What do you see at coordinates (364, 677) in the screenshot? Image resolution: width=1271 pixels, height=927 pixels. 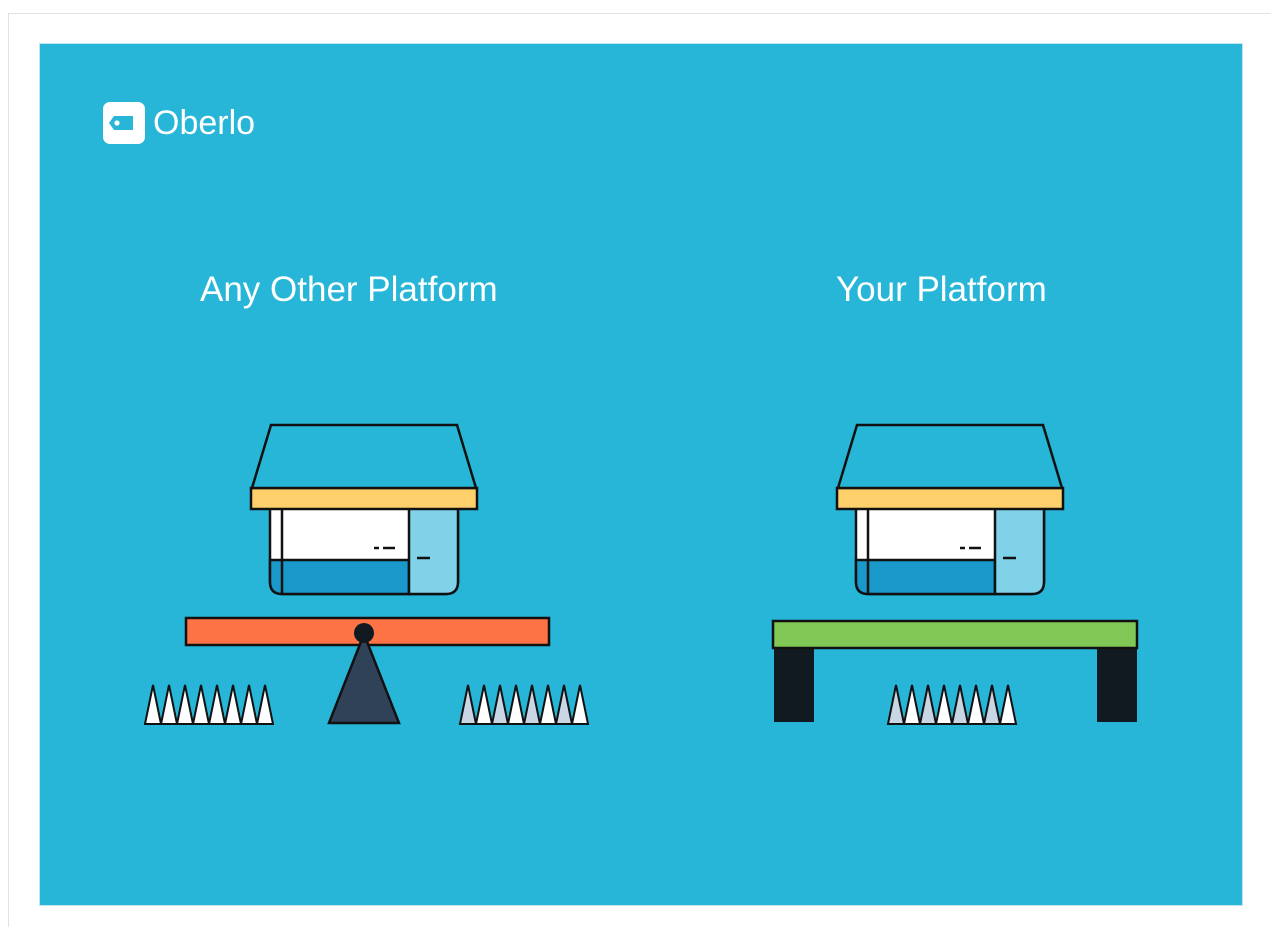 I see `seesaw-fulcrum` at bounding box center [364, 677].